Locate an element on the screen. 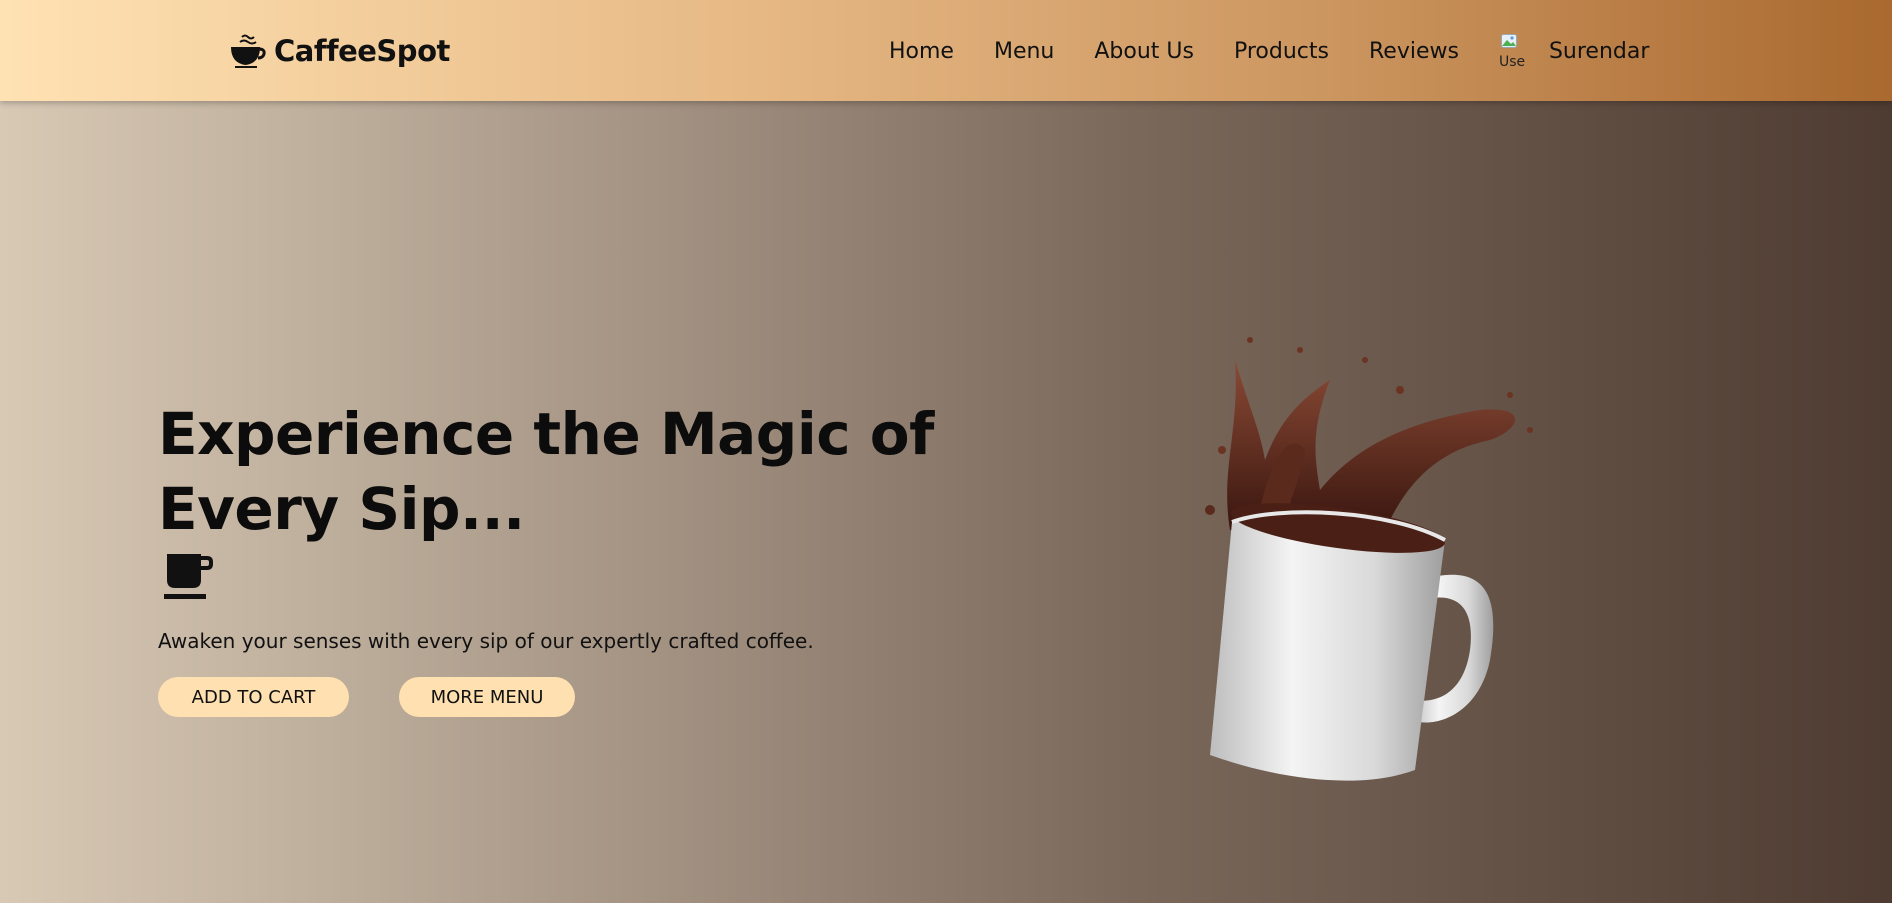 The height and width of the screenshot is (903, 1892). coffee-cup-icon is located at coordinates (248, 51).